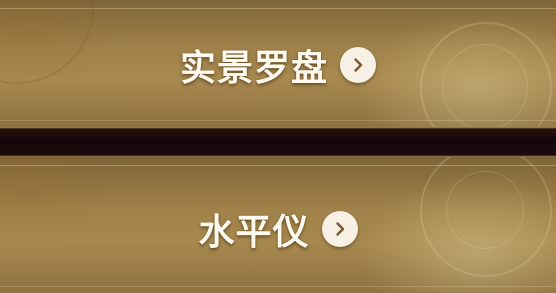 The width and height of the screenshot is (556, 293). What do you see at coordinates (254, 232) in the screenshot?
I see `level-meter-label: 水平仪` at bounding box center [254, 232].